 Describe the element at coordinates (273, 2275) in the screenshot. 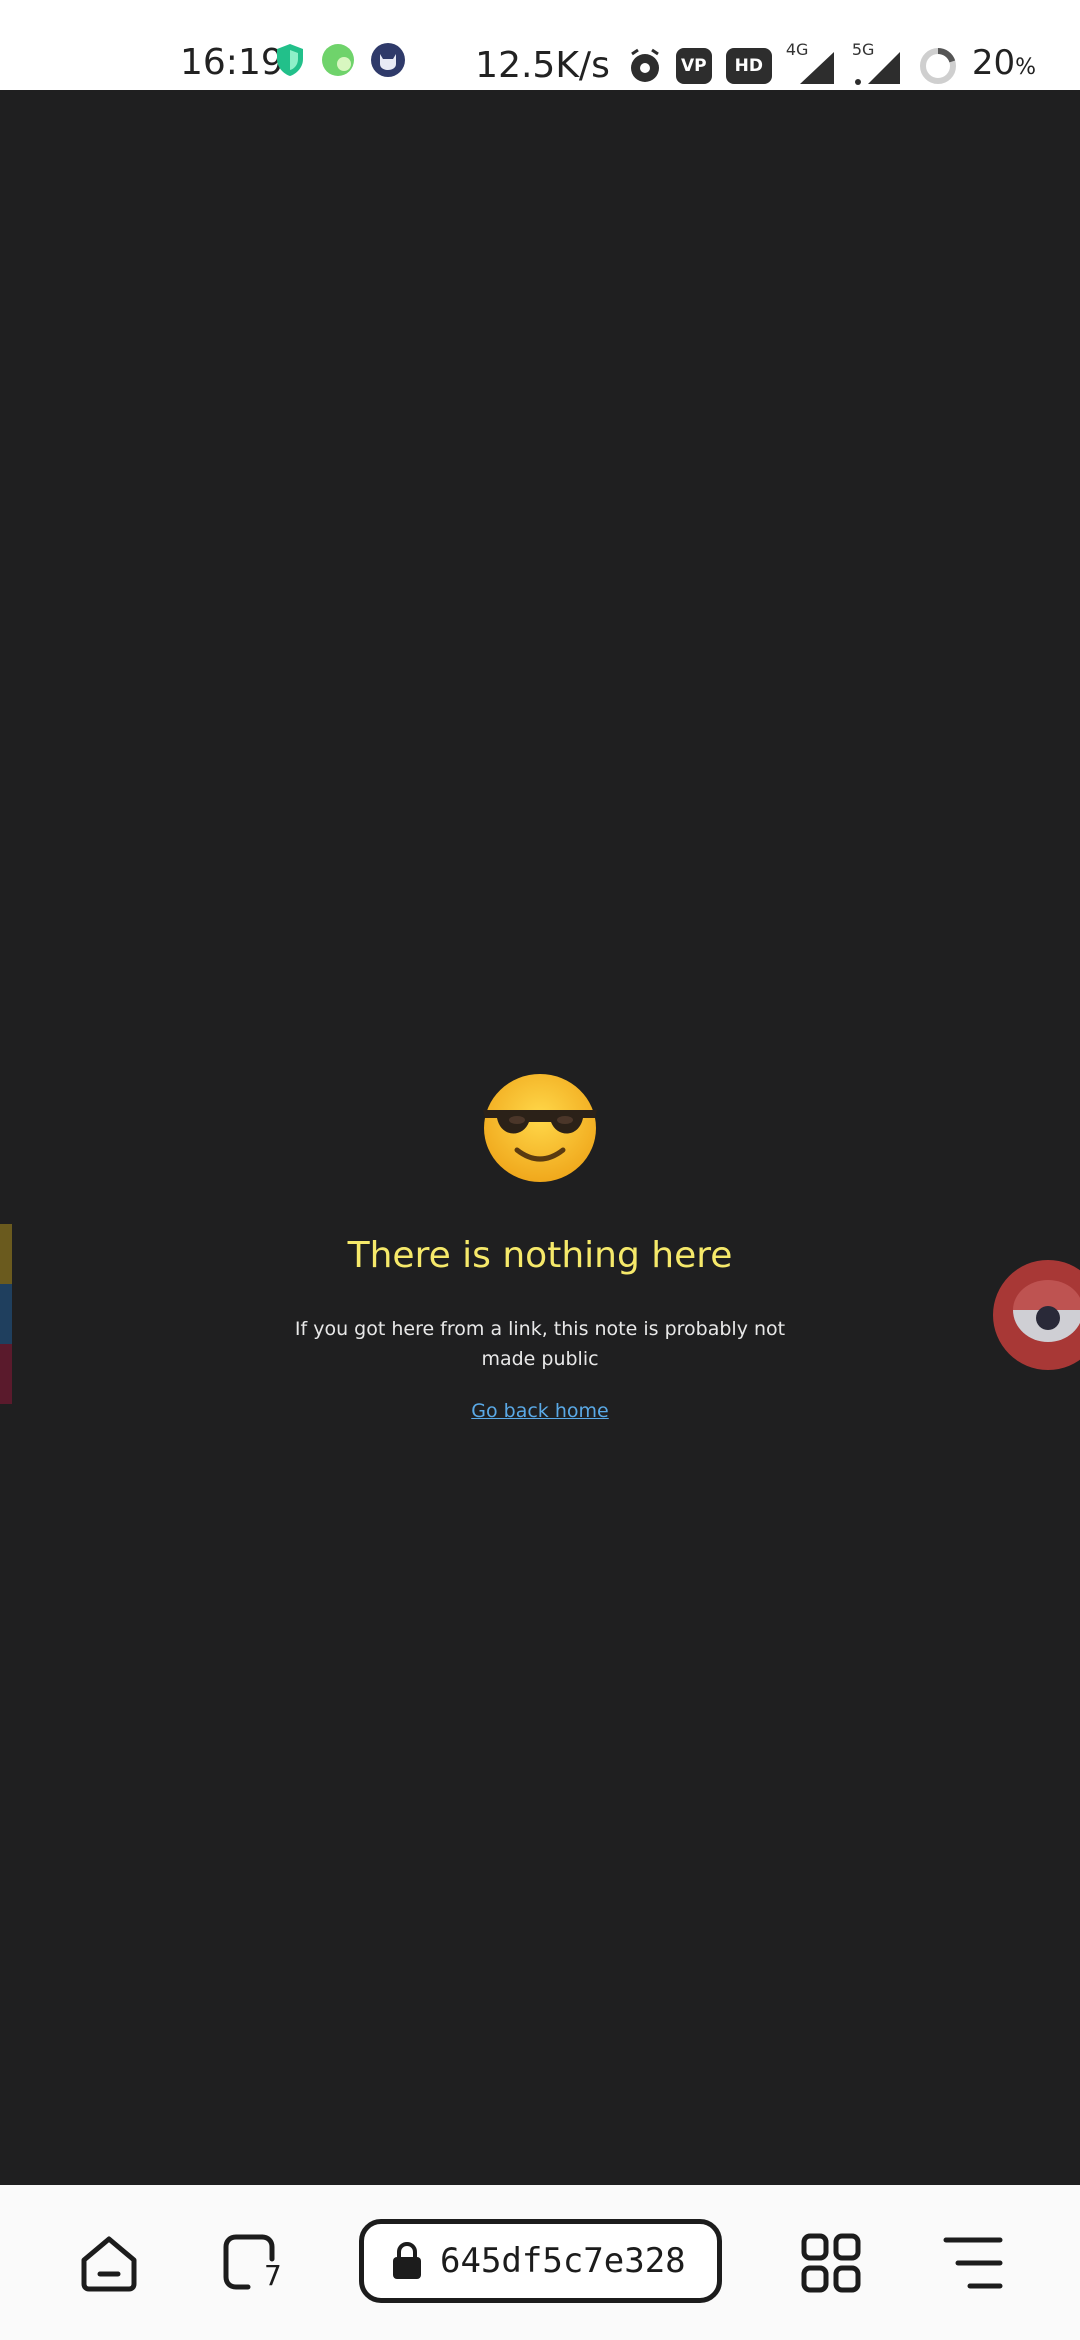

I see `tabs-count: 7` at that location.